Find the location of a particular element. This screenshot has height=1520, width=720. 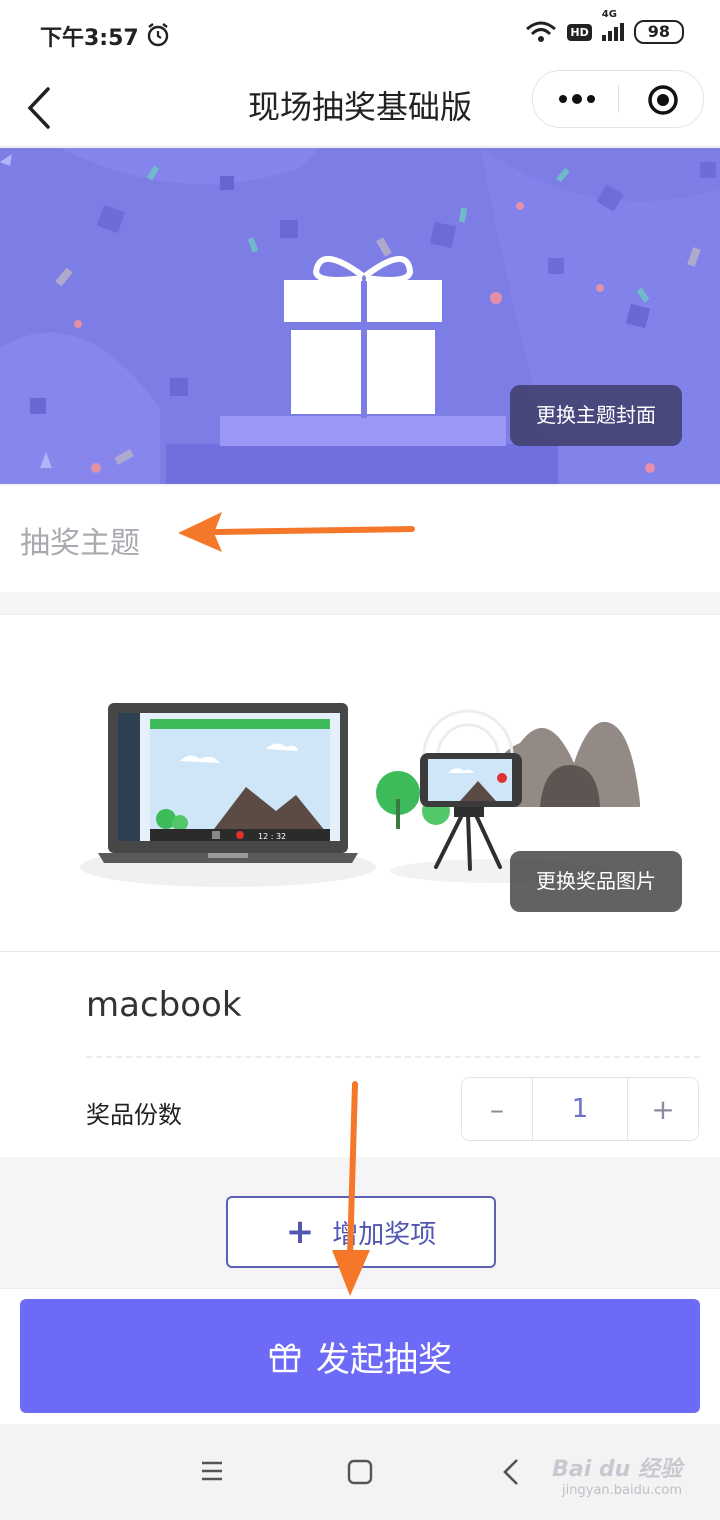

close-mini-program-icon is located at coordinates (663, 100).